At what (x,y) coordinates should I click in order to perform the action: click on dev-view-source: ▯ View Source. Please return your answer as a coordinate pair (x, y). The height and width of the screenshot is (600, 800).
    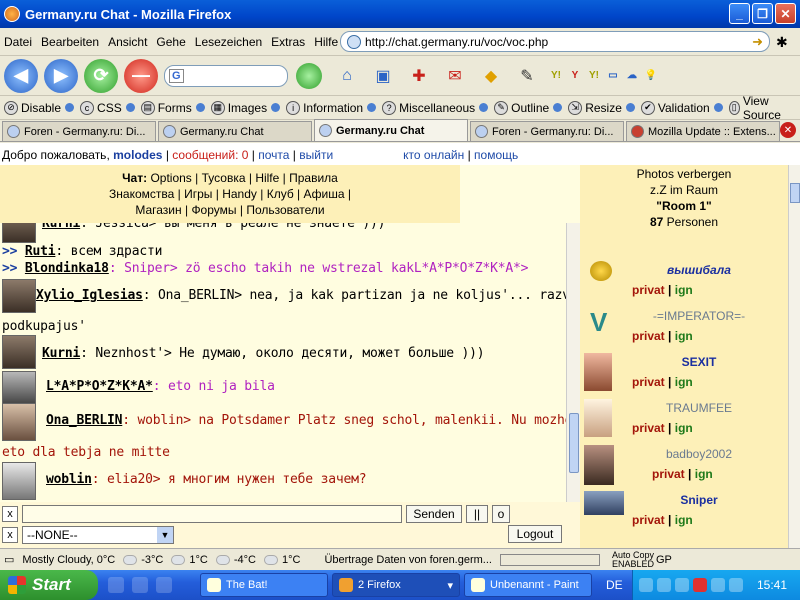
    Looking at the image, I should click on (761, 108).